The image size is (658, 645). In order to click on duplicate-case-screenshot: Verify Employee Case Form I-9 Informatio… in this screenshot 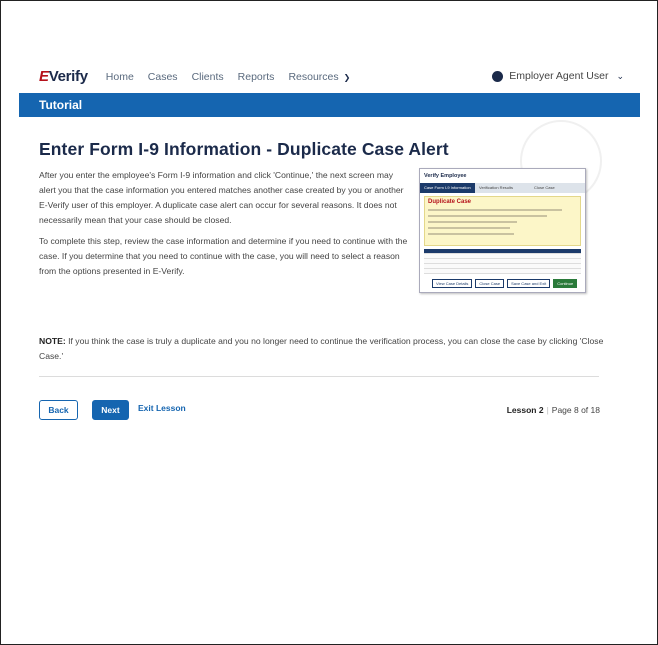, I will do `click(502, 230)`.